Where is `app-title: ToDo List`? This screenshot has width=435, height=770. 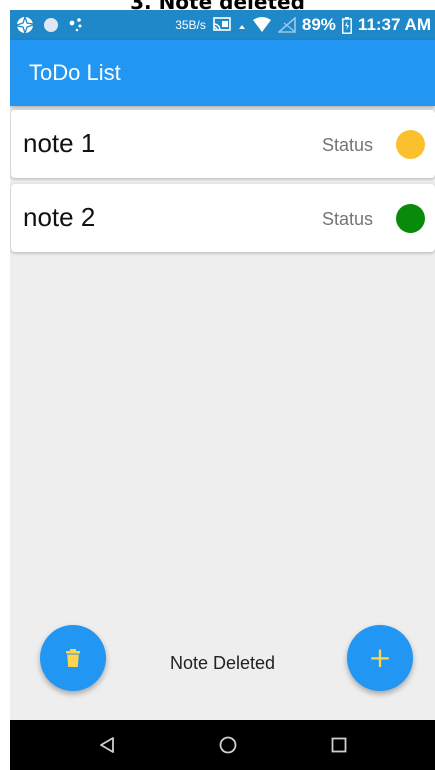 app-title: ToDo List is located at coordinates (75, 72).